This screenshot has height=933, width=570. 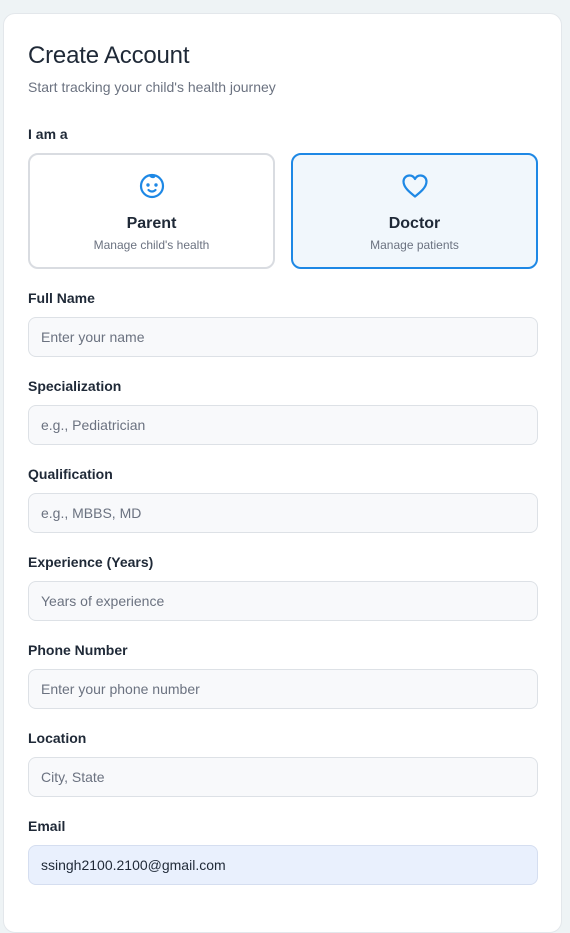 I want to click on heart-icon, so click(x=414, y=186).